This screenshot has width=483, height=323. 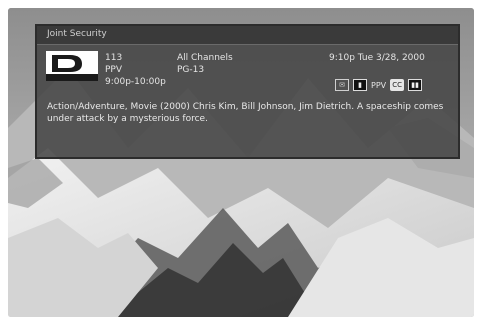 What do you see at coordinates (114, 58) in the screenshot?
I see `channel-number: 113` at bounding box center [114, 58].